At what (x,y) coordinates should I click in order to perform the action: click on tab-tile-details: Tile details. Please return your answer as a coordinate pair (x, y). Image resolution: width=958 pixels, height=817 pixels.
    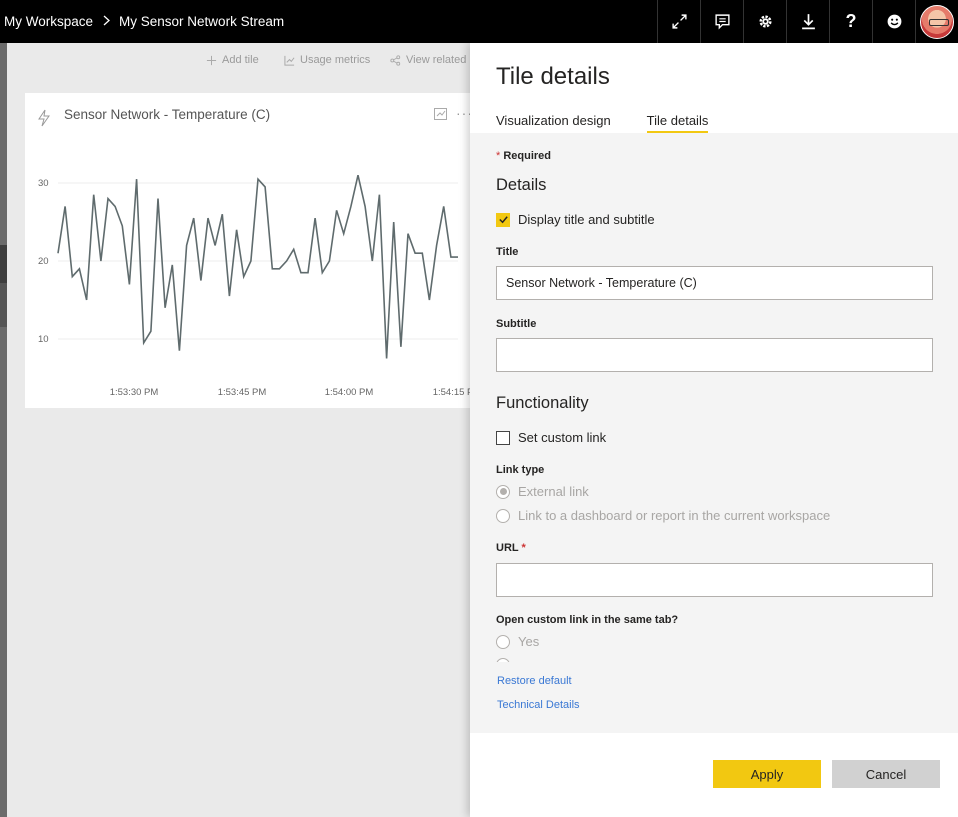
    Looking at the image, I should click on (677, 123).